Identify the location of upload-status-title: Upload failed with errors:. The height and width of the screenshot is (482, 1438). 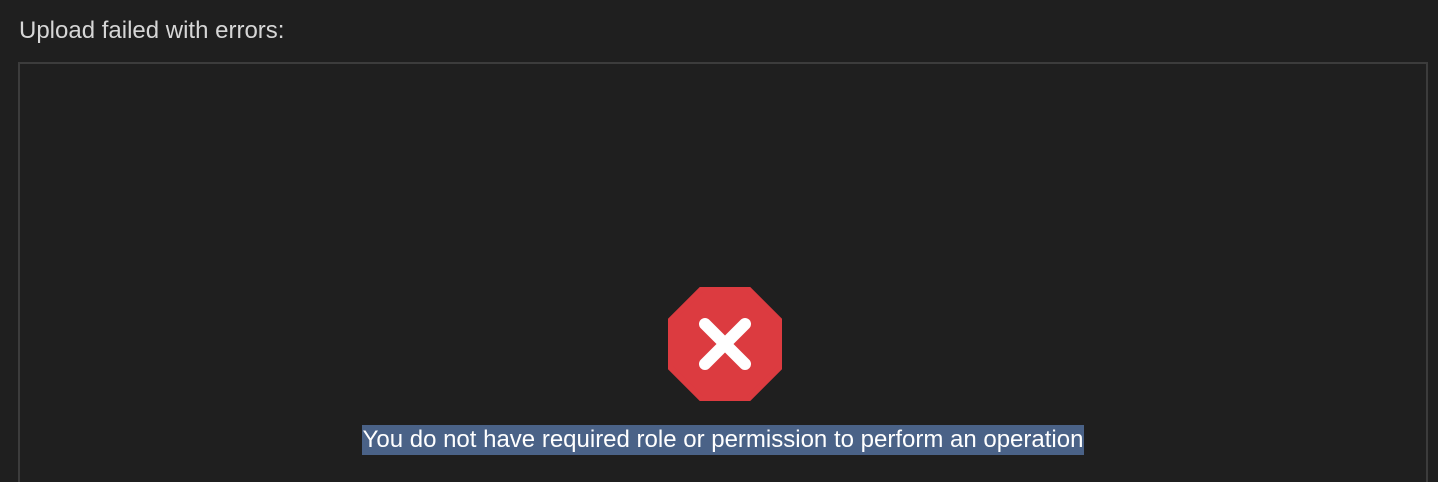
(152, 30).